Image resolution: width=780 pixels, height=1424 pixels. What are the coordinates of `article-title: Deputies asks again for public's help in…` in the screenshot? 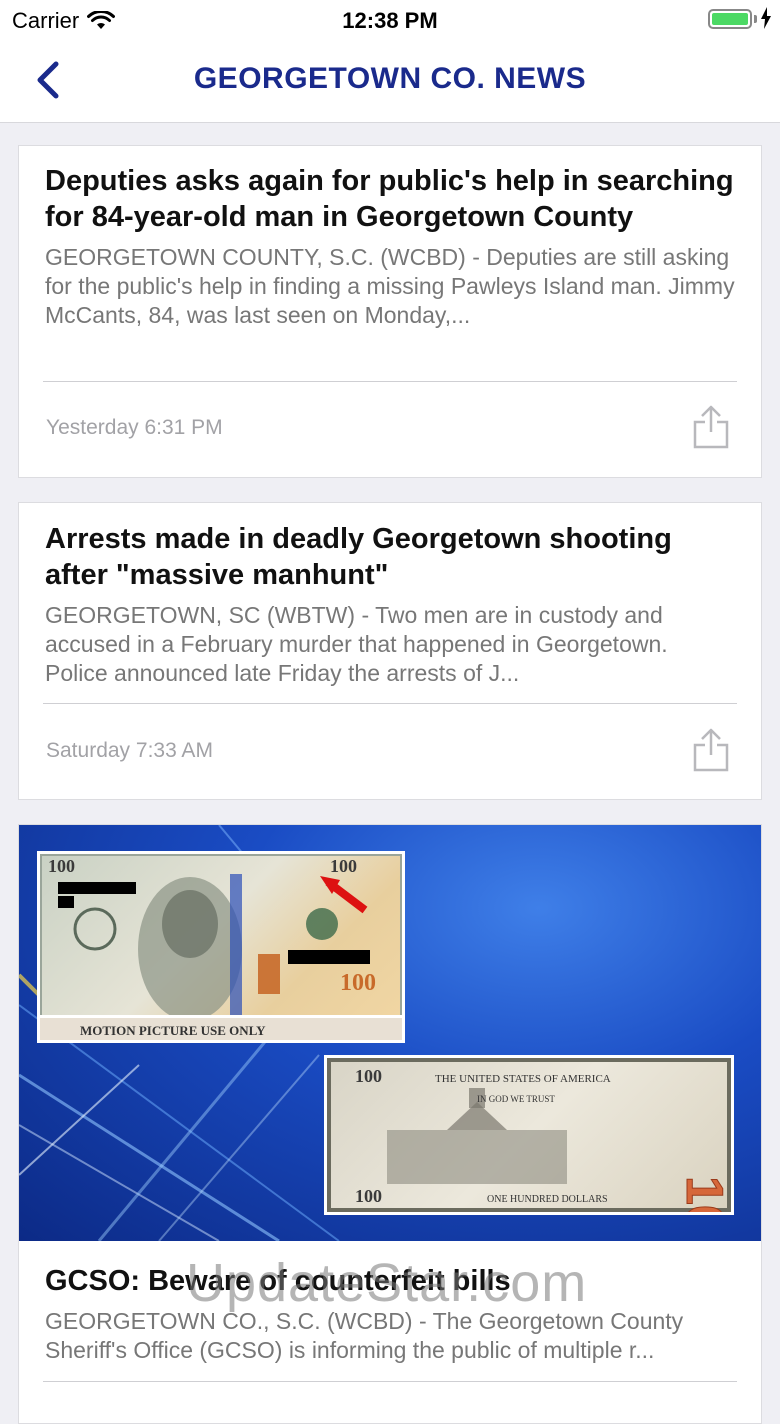 It's located at (390, 190).